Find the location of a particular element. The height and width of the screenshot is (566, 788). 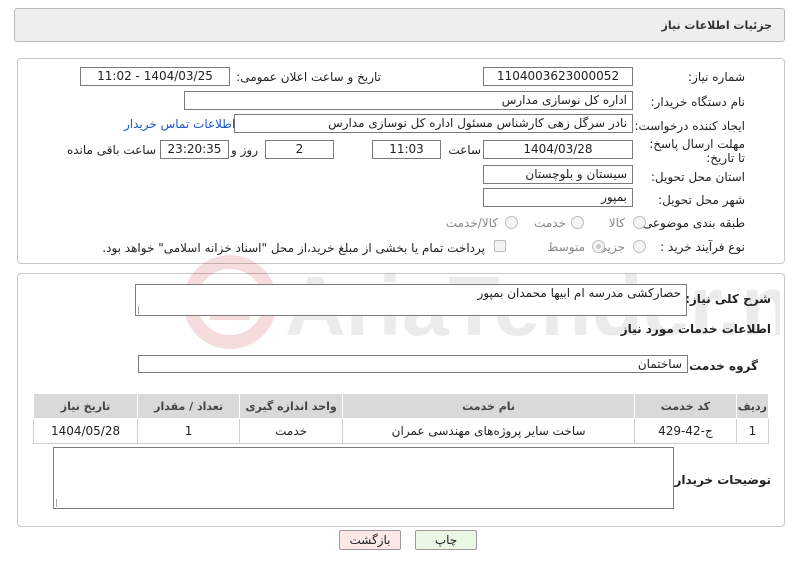

category-label: طبقه بندی موضوعی: is located at coordinates (691, 223).